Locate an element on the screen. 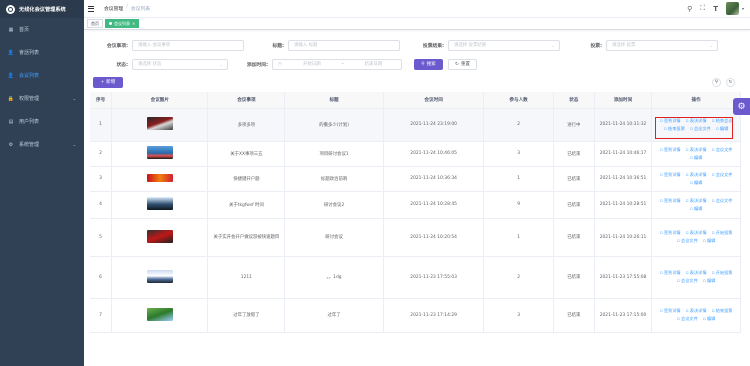 The width and height of the screenshot is (750, 366). font-size-icon: T is located at coordinates (715, 9).